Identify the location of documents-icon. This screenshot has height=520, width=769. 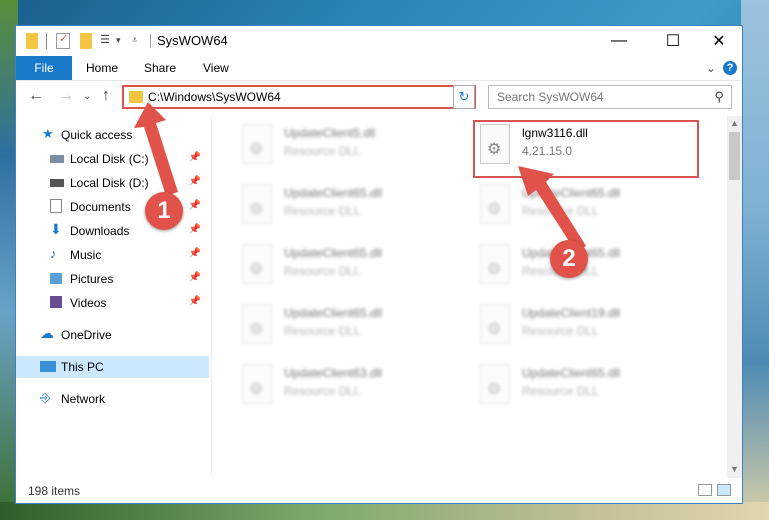
(56, 206).